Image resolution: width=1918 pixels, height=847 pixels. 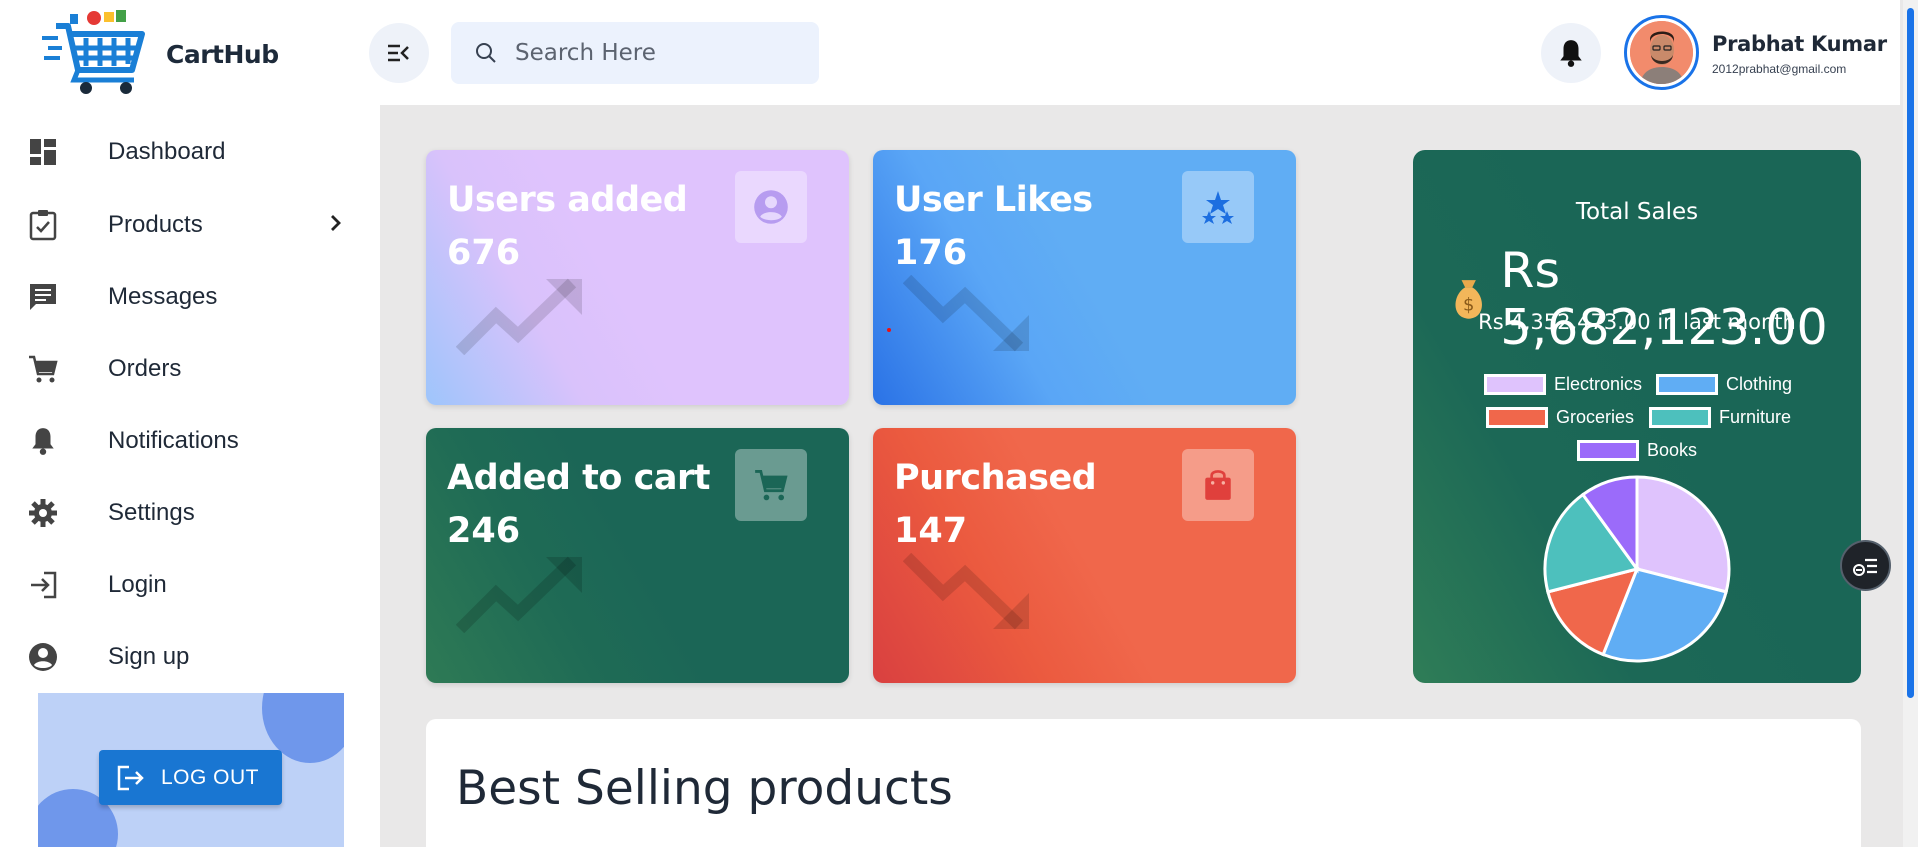 What do you see at coordinates (137, 584) in the screenshot?
I see `sidebar-item-label: Login` at bounding box center [137, 584].